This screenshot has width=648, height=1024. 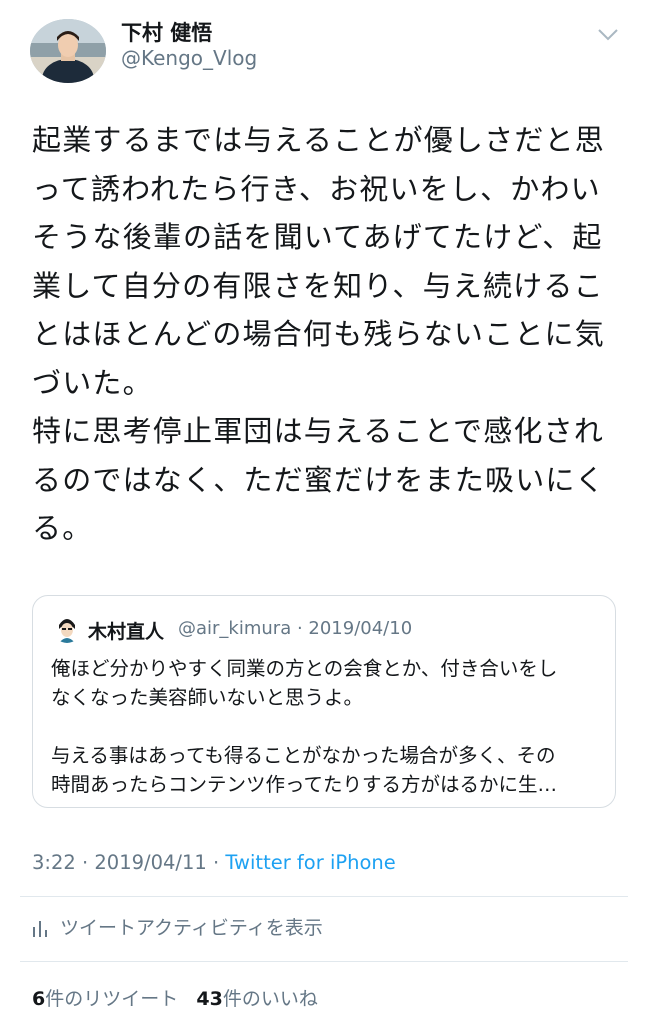 I want to click on author-name: 下村 健悟, so click(x=166, y=32).